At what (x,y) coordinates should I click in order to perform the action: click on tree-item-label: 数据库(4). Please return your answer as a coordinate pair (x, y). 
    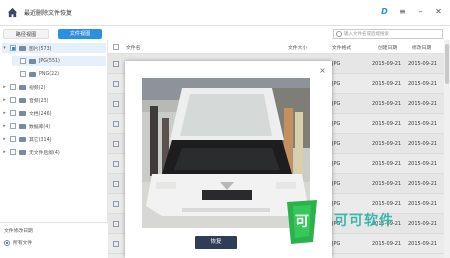
    Looking at the image, I should click on (40, 127).